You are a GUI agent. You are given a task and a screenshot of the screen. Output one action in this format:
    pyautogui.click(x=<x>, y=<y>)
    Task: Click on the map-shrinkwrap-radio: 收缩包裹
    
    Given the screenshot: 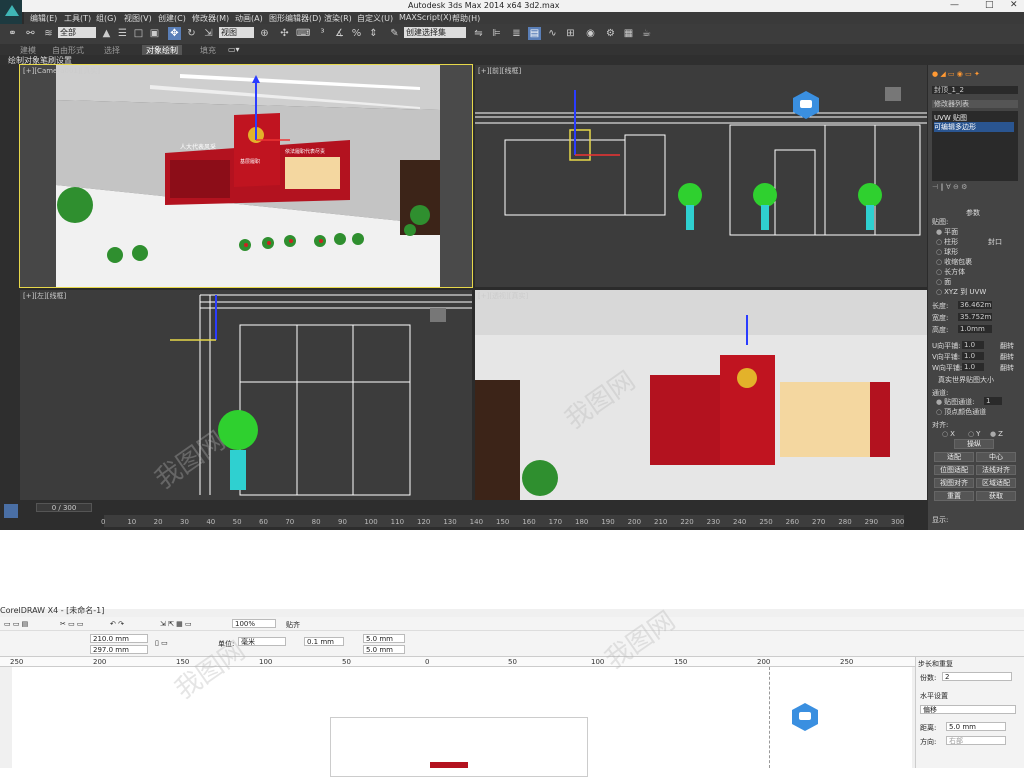 What is the action you would take?
    pyautogui.click(x=954, y=262)
    